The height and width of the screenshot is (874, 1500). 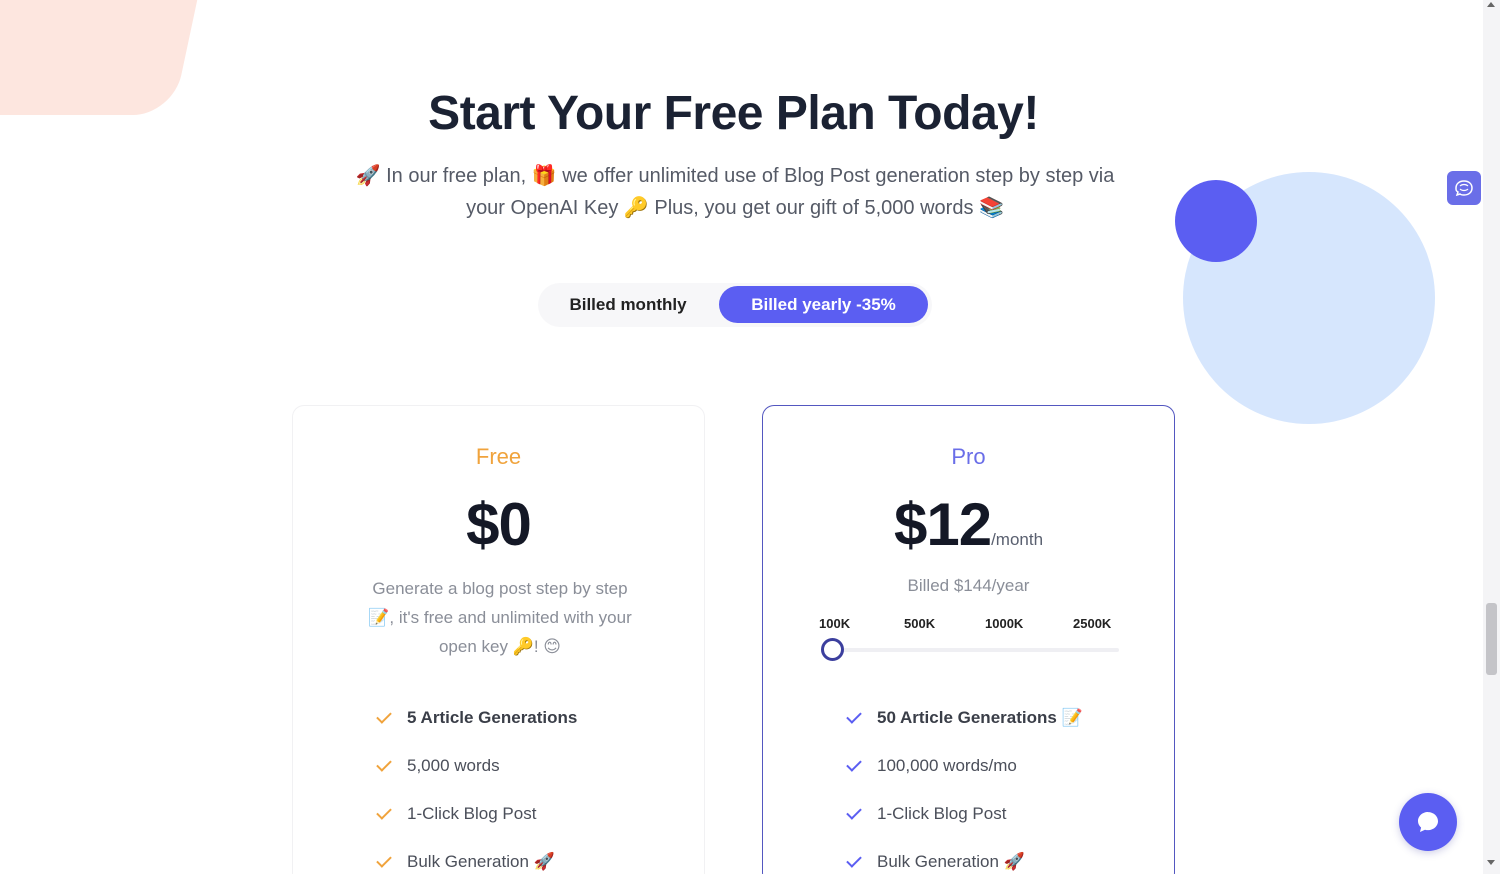 I want to click on chat-bubble-icon, so click(x=1428, y=822).